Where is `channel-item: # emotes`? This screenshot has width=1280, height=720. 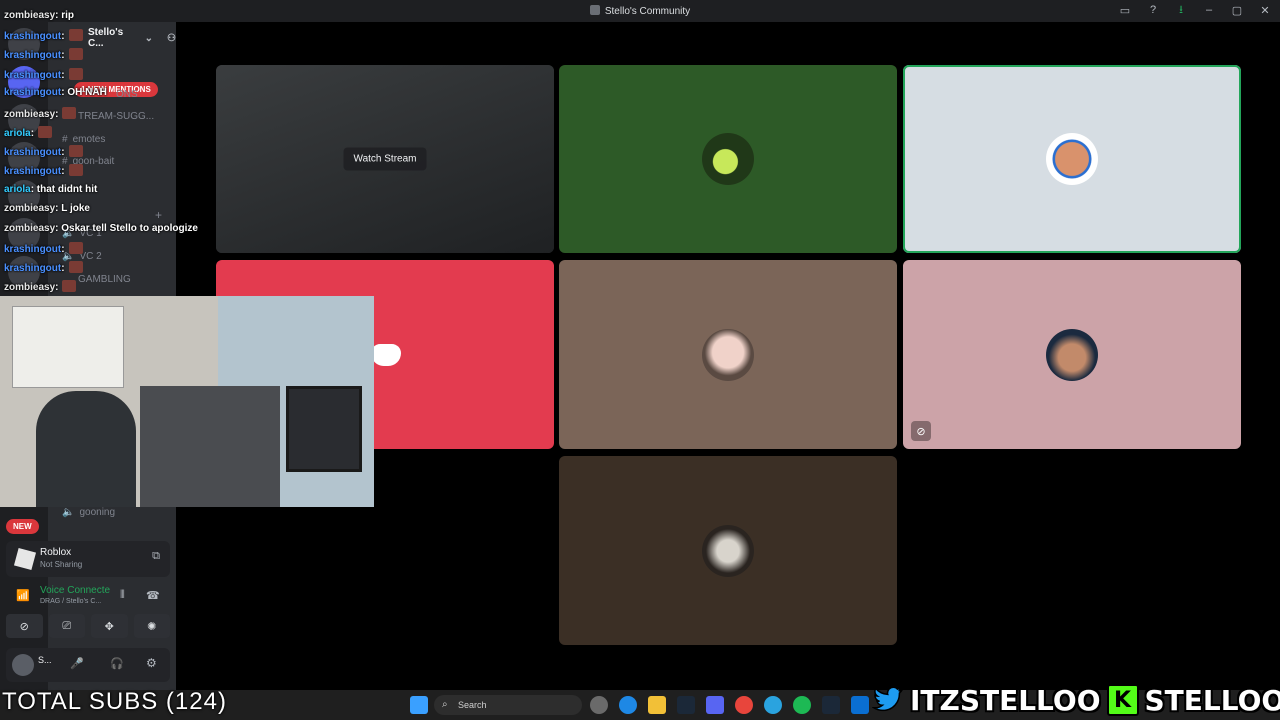
channel-item: # emotes is located at coordinates (83, 139).